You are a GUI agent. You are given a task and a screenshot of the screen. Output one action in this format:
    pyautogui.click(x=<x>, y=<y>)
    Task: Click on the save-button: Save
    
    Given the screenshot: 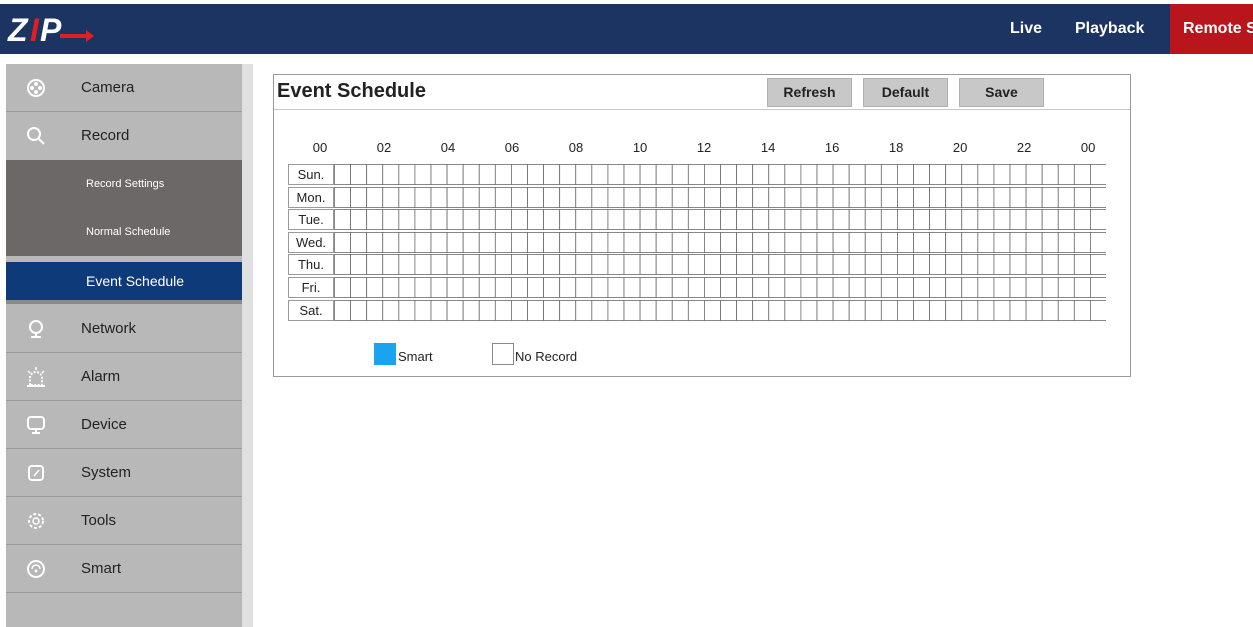 What is the action you would take?
    pyautogui.click(x=1001, y=92)
    